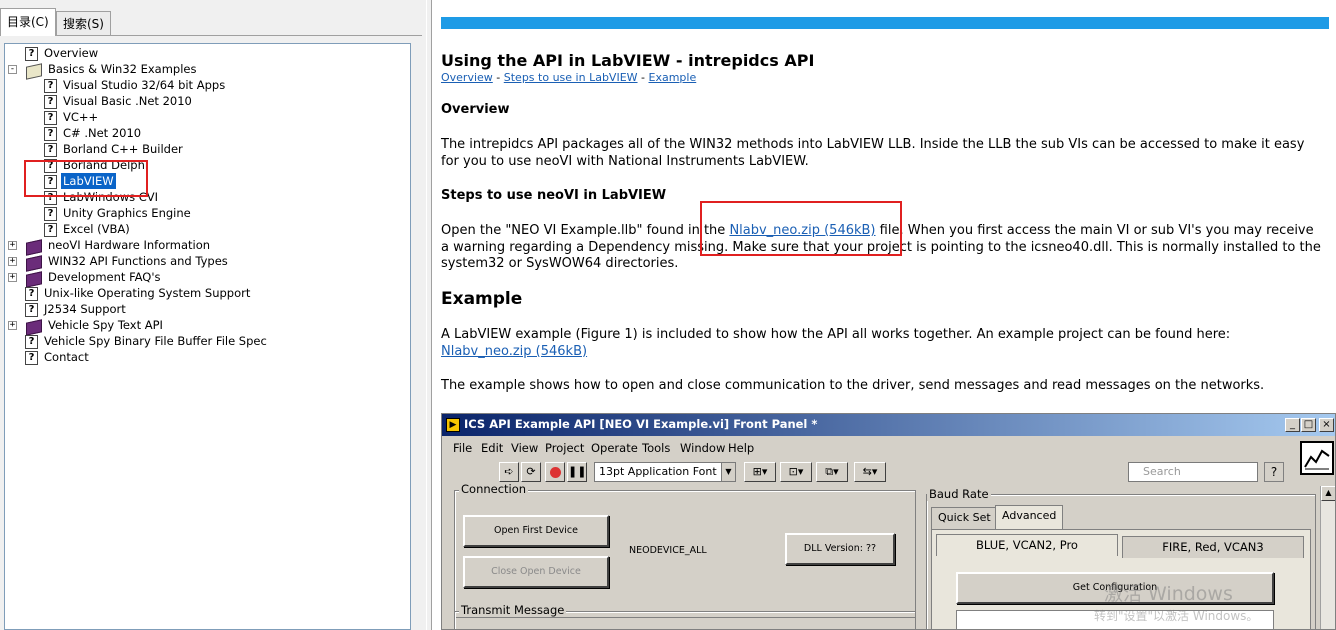  I want to click on device-type-constant: NEODEVICE_ALL, so click(668, 550).